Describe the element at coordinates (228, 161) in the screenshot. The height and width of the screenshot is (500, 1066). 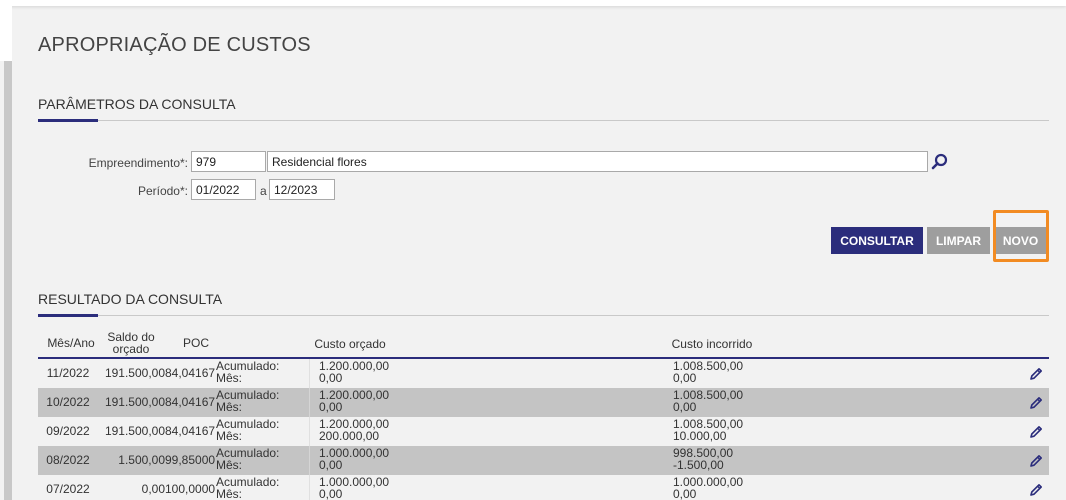
I see `empreendimento-code-input` at that location.